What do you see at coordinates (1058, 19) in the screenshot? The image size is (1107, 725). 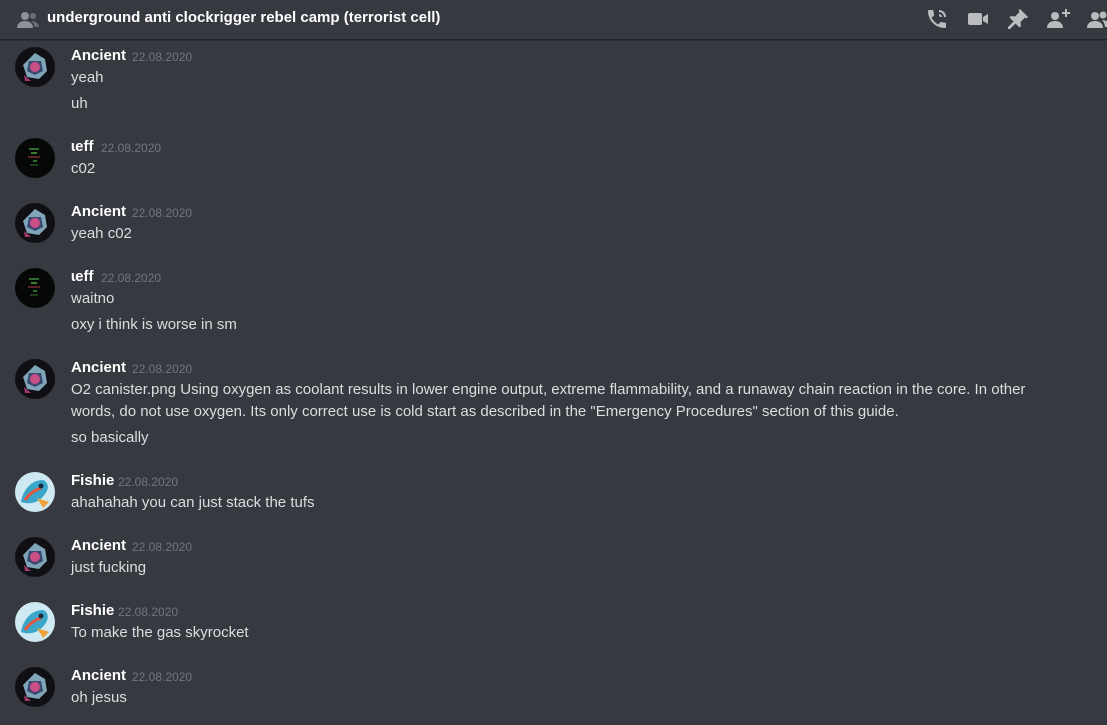 I see `add-member-icon` at bounding box center [1058, 19].